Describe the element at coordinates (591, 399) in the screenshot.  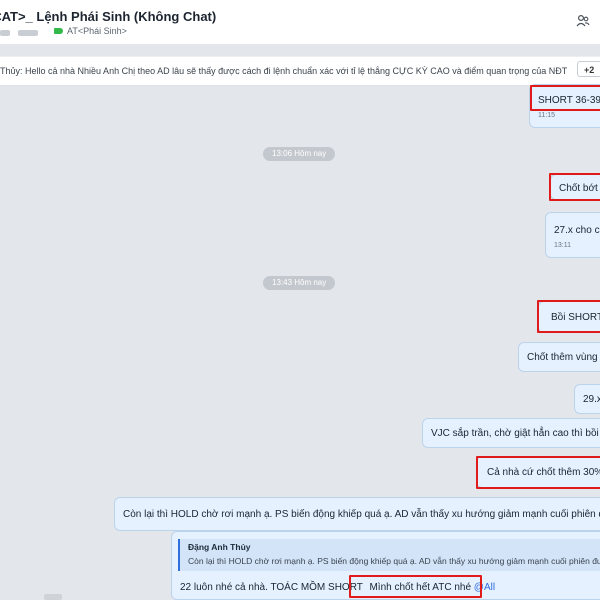
I see `message-text: 29.x` at that location.